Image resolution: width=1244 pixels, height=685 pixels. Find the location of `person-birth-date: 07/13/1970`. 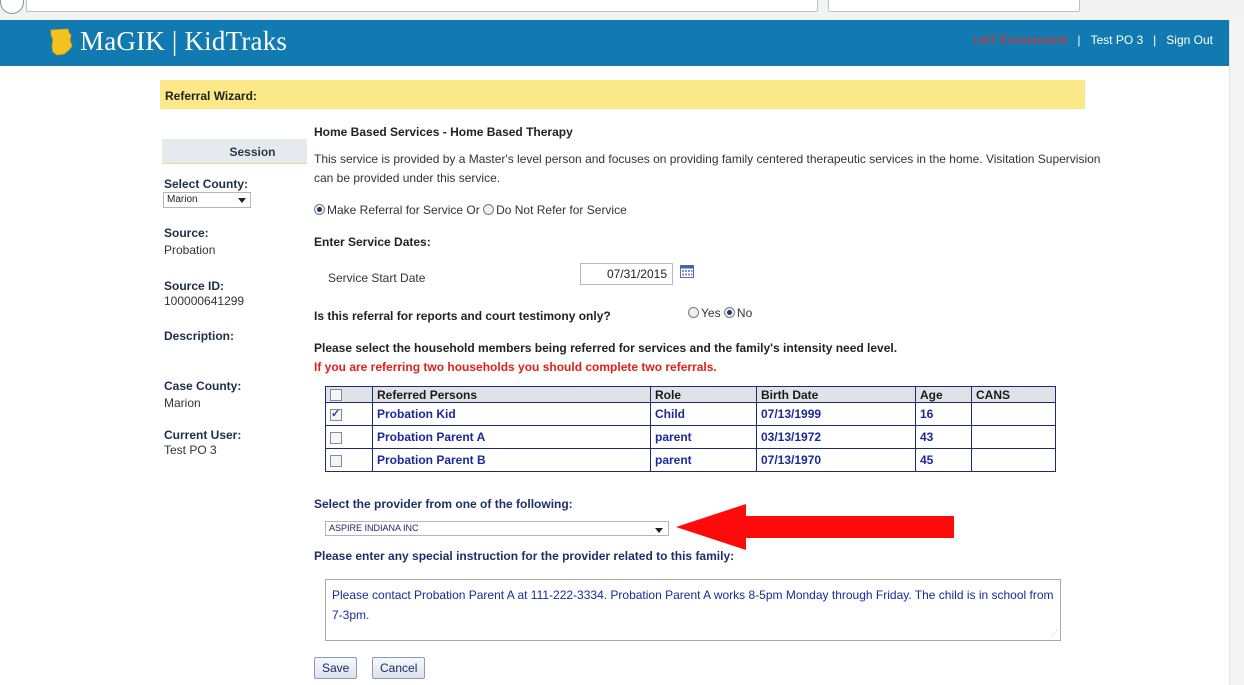

person-birth-date: 07/13/1970 is located at coordinates (836, 460).